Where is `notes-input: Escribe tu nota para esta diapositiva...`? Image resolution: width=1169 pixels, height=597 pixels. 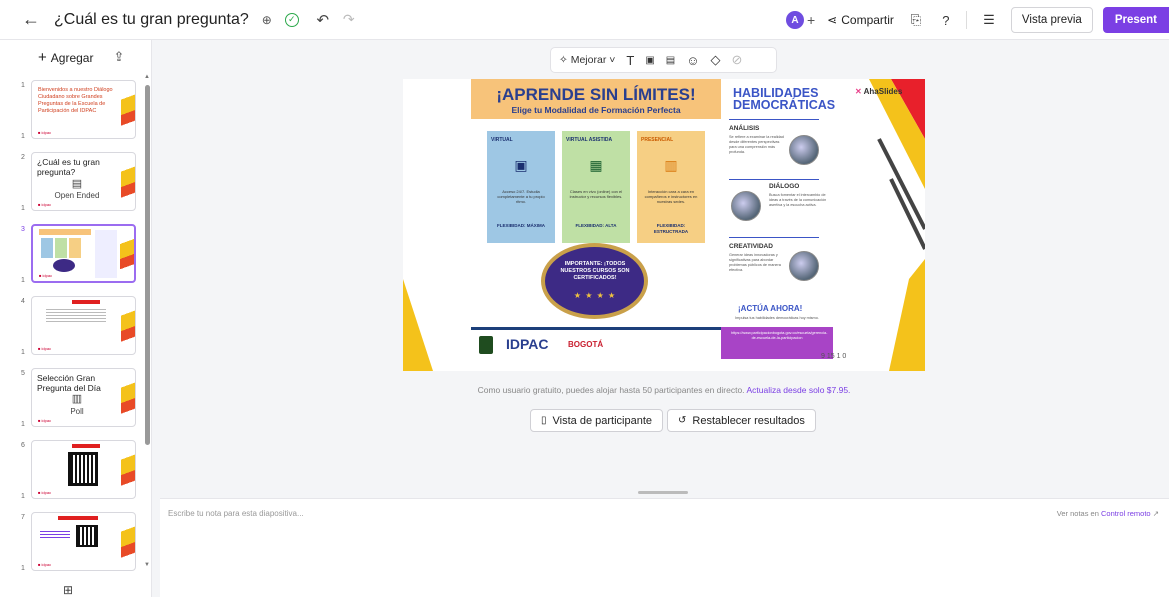
notes-input: Escribe tu nota para esta diapositiva... is located at coordinates (236, 513).